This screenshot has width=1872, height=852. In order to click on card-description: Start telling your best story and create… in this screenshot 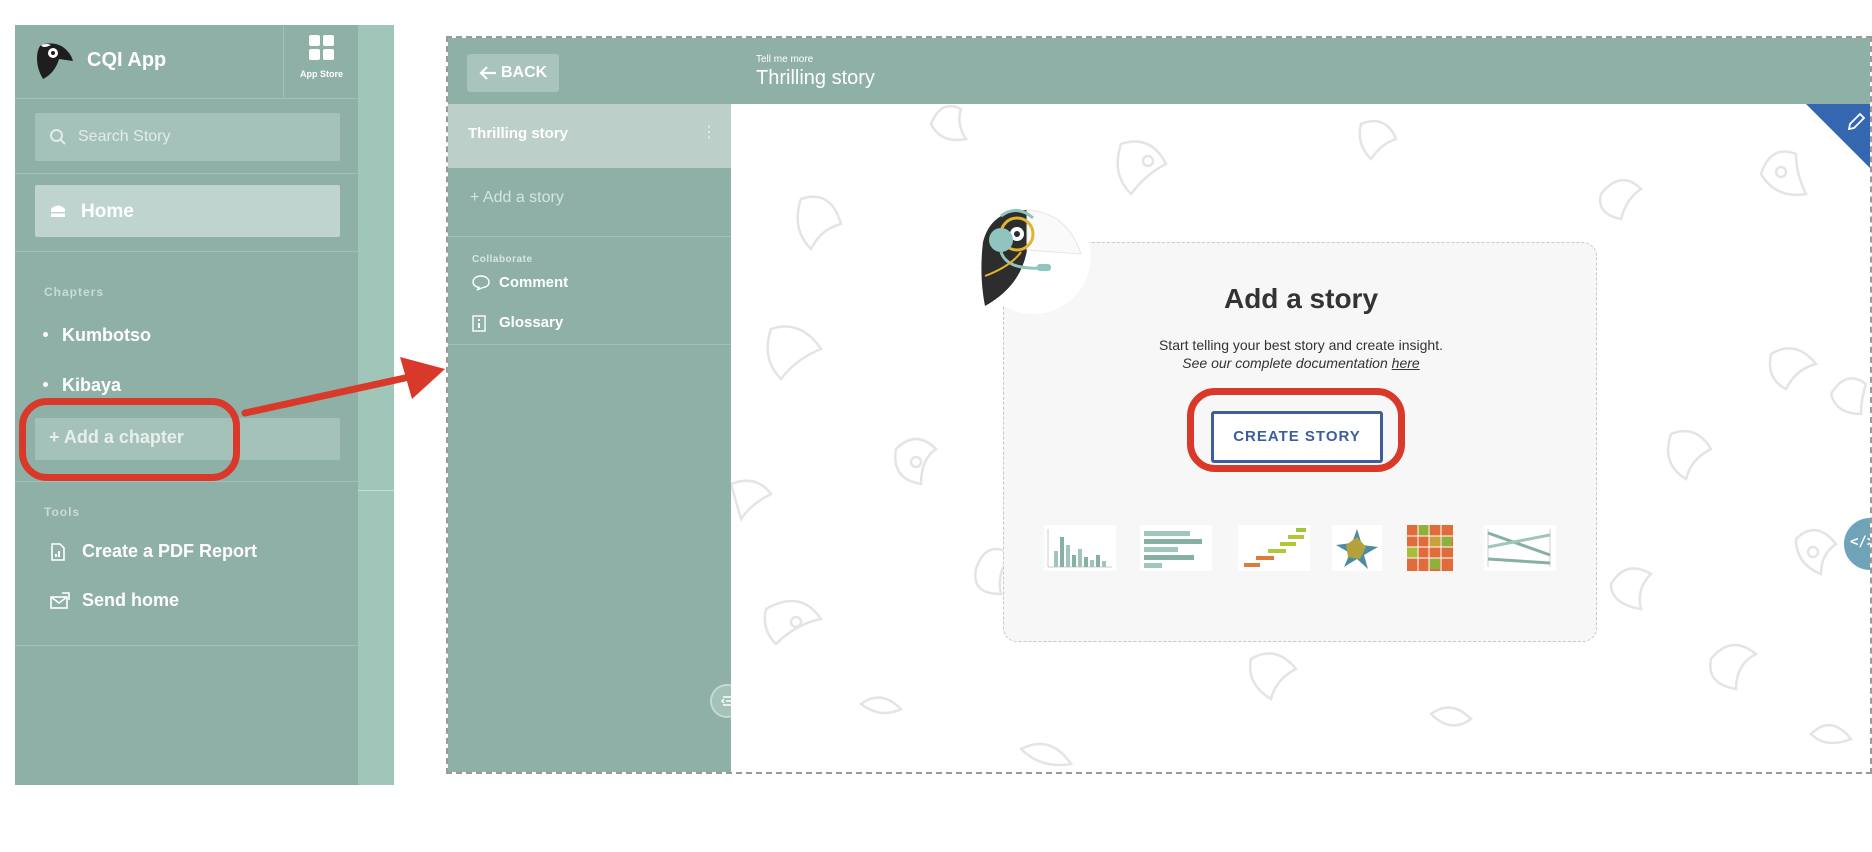, I will do `click(1301, 345)`.